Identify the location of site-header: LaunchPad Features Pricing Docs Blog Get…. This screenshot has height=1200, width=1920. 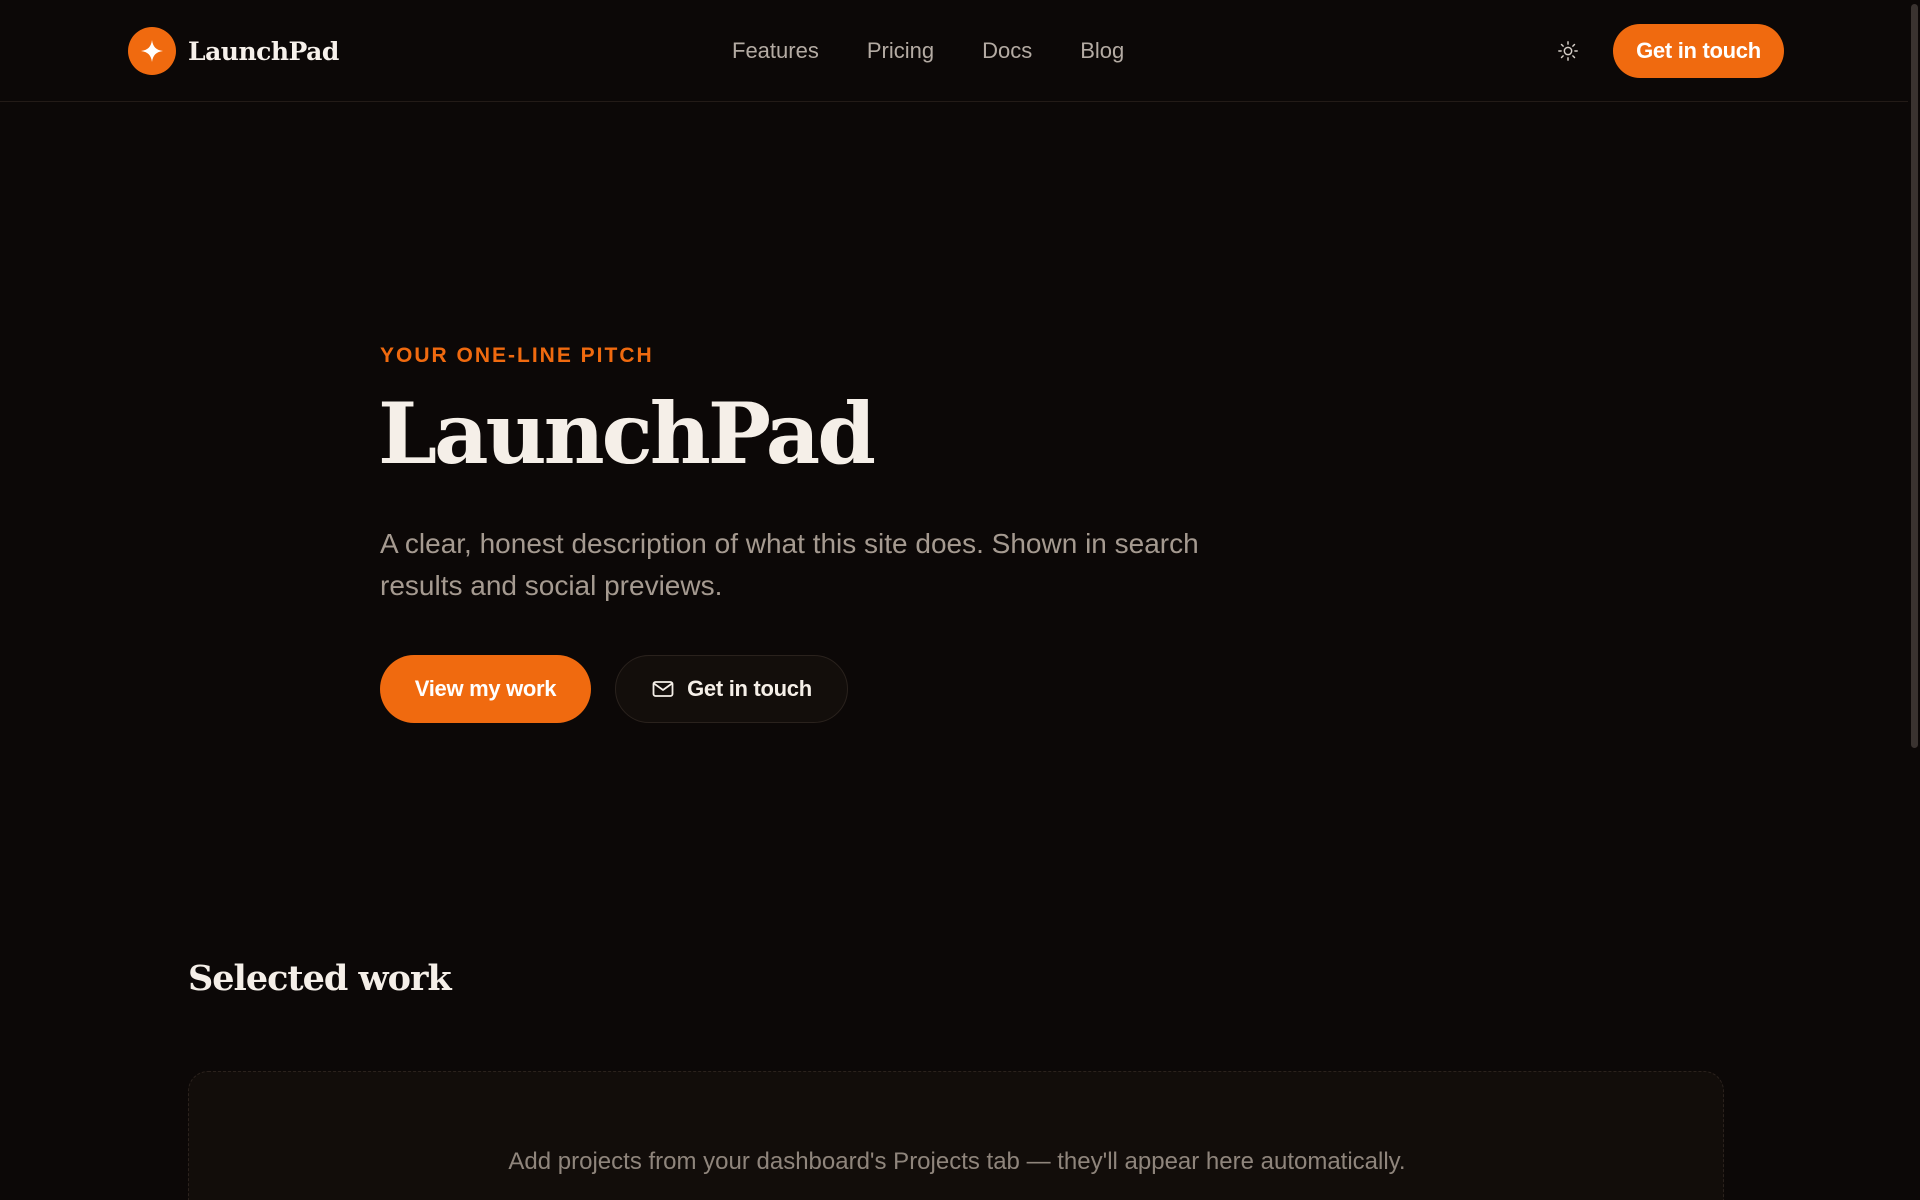
(960, 51).